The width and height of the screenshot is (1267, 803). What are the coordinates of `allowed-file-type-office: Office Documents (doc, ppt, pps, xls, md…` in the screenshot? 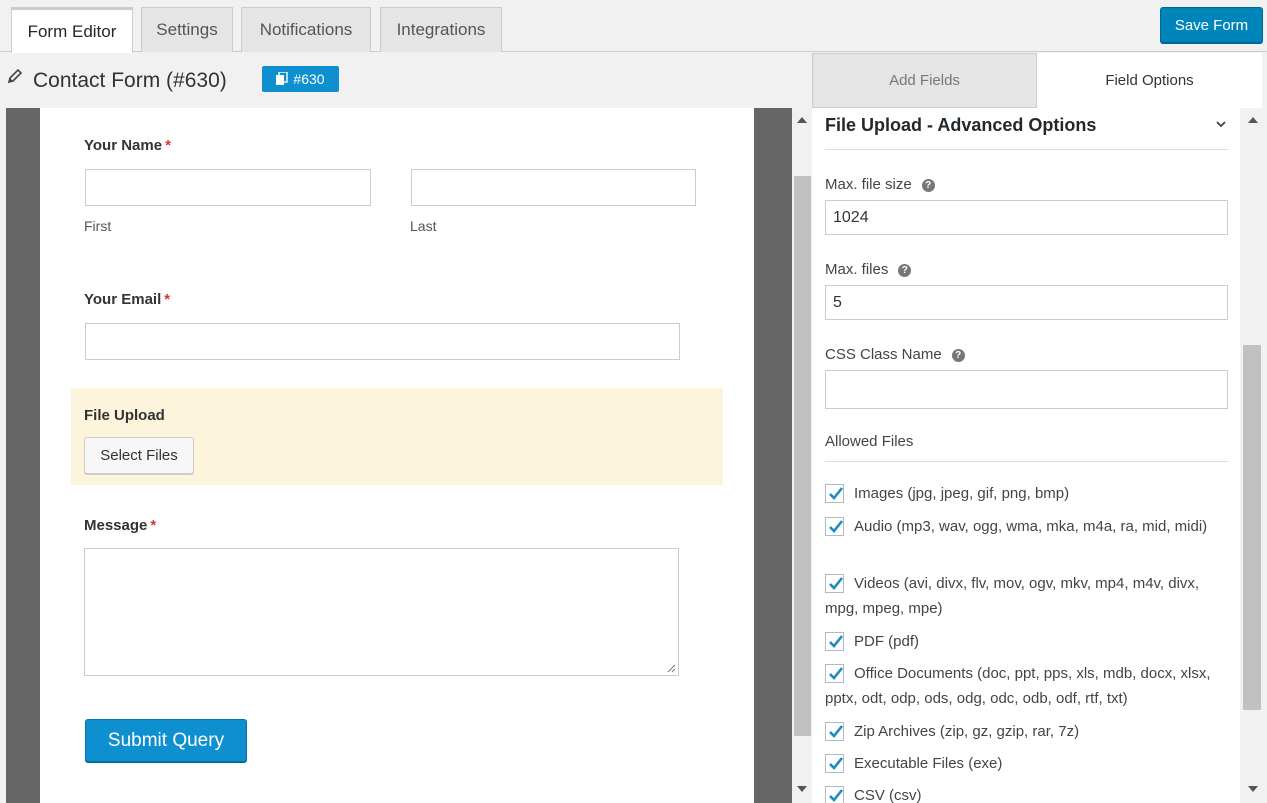 It's located at (1027, 686).